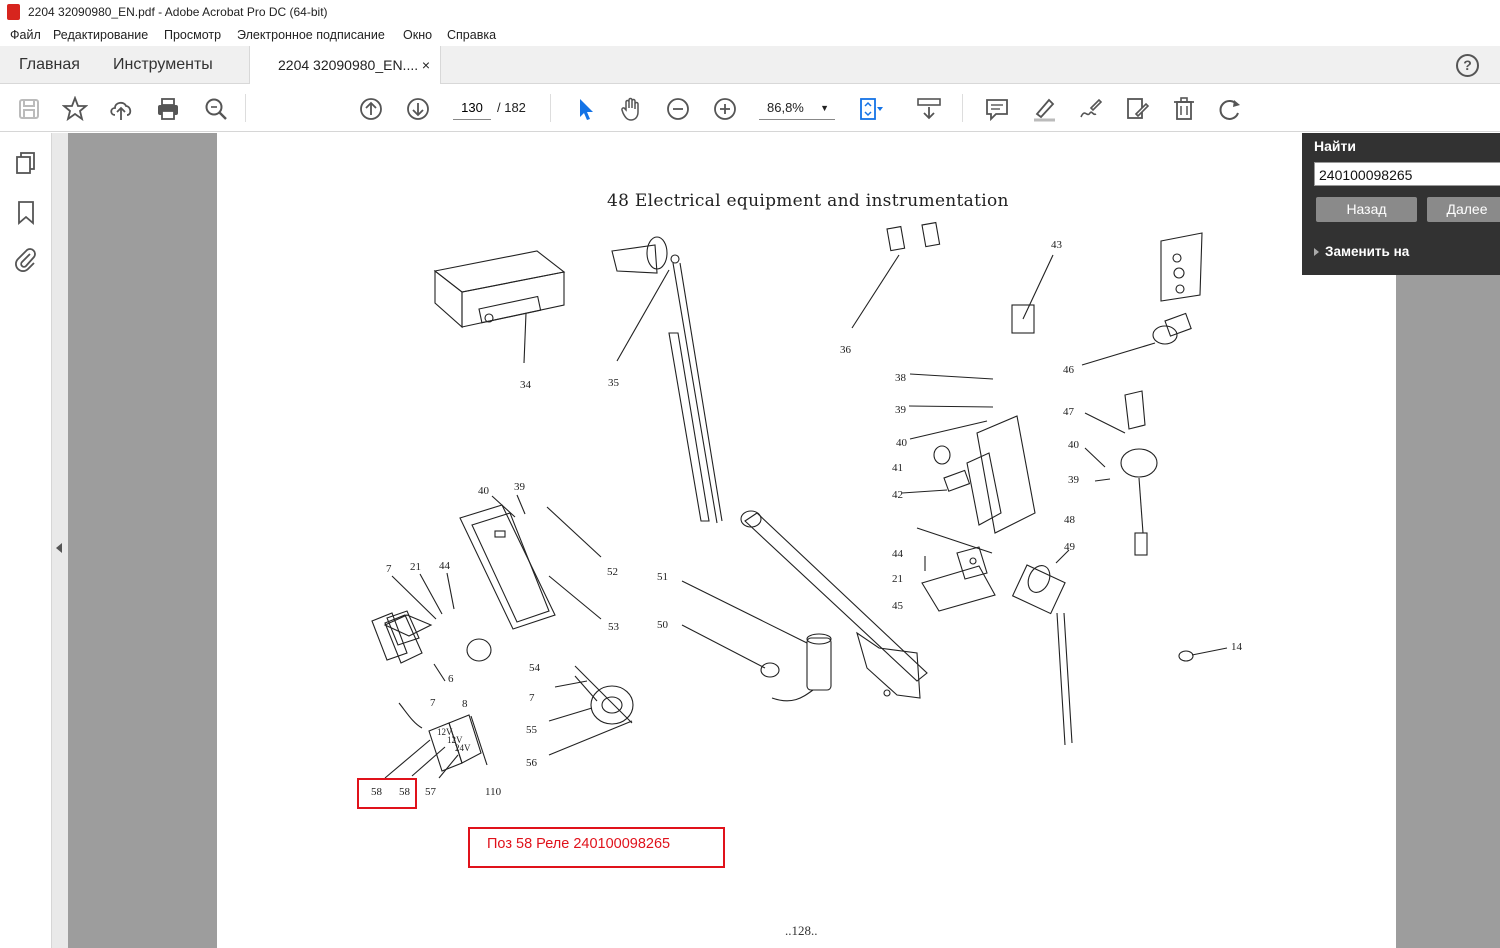  I want to click on part-label: 50, so click(662, 625).